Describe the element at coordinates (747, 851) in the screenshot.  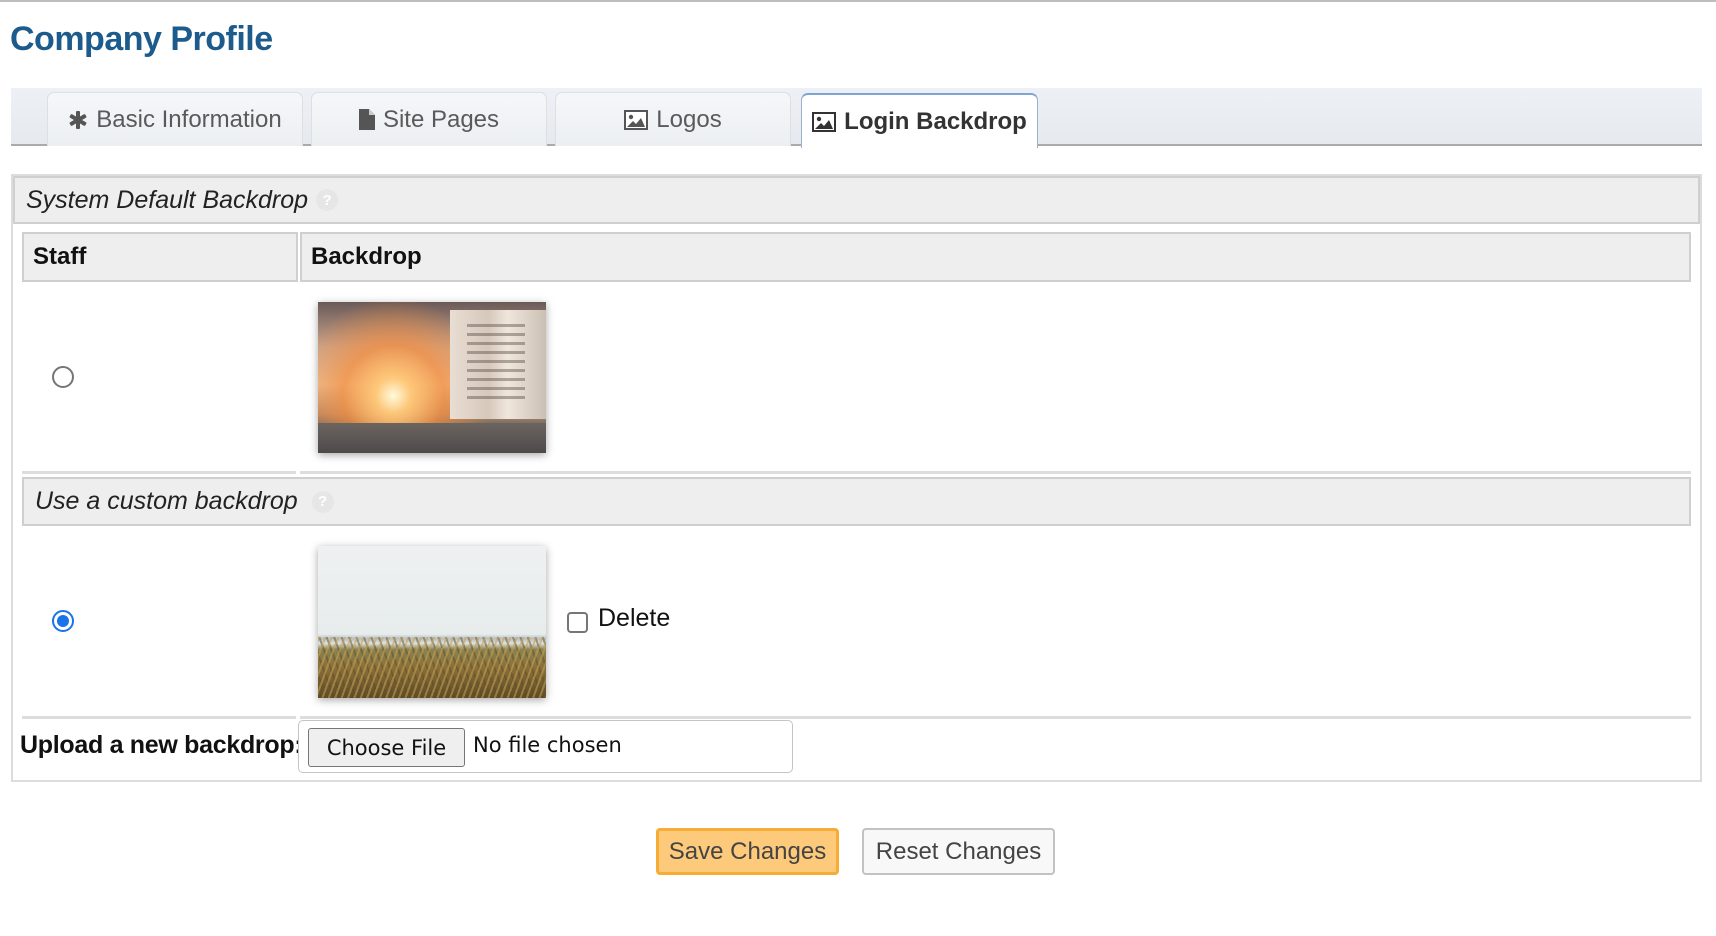
I see `save-changes-button: Save Changes` at that location.